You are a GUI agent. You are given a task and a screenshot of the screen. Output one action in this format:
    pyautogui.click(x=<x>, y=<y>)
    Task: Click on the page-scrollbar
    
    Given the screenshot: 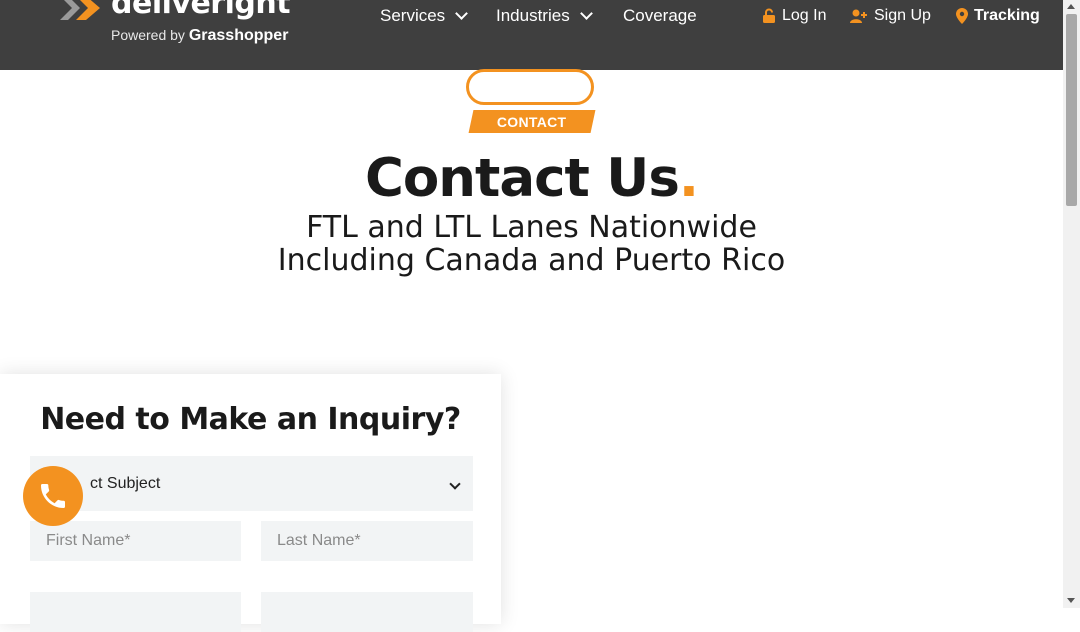 What is the action you would take?
    pyautogui.click(x=1071, y=304)
    